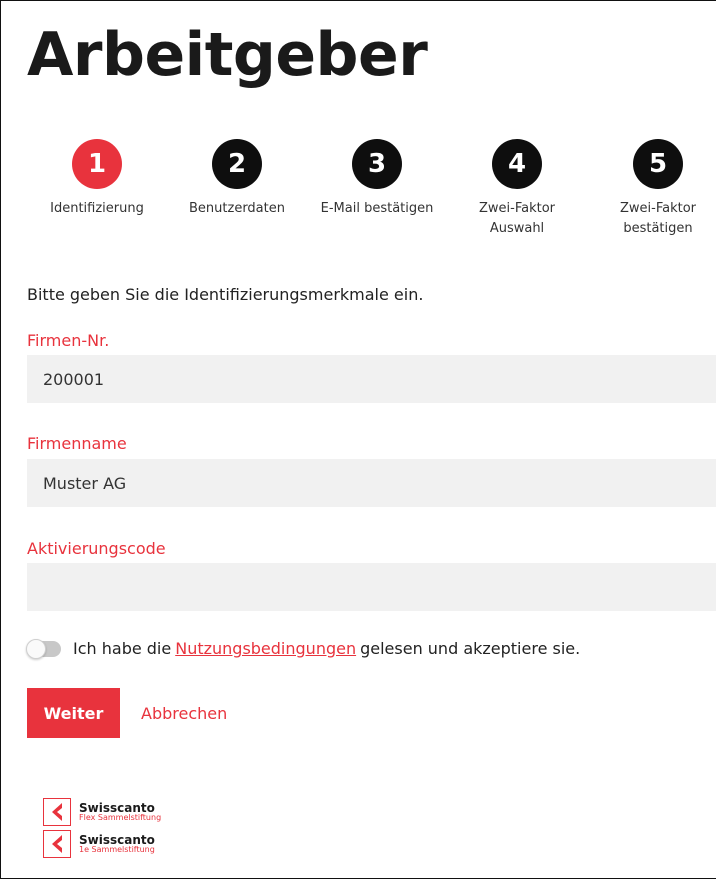 Image resolution: width=717 pixels, height=879 pixels. Describe the element at coordinates (265, 648) in the screenshot. I see `terms-link: Nutzungsbedingungen` at that location.